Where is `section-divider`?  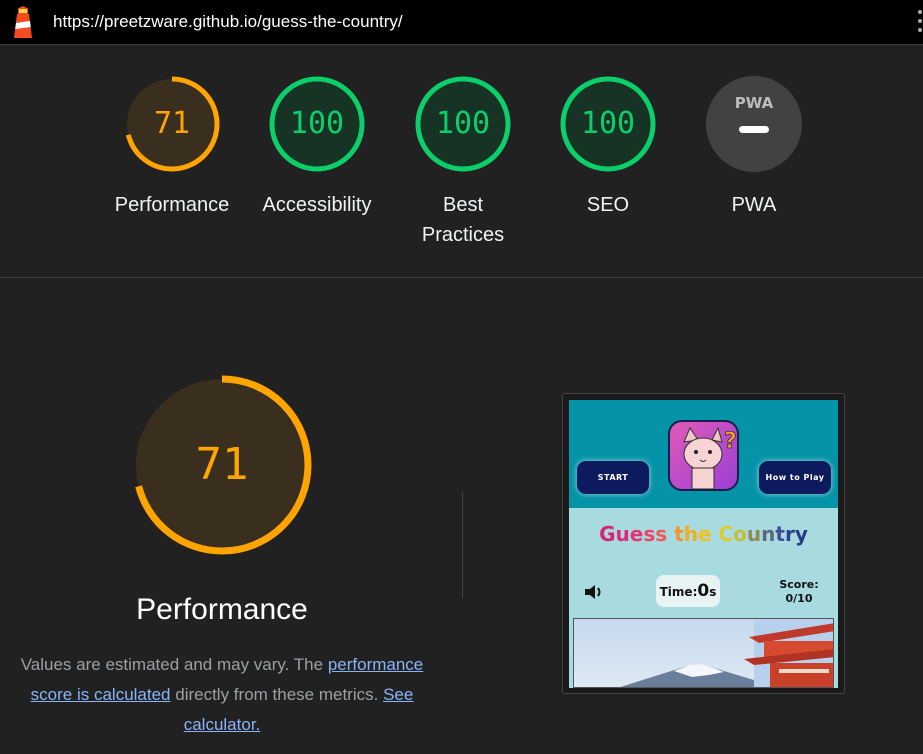 section-divider is located at coordinates (461, 277).